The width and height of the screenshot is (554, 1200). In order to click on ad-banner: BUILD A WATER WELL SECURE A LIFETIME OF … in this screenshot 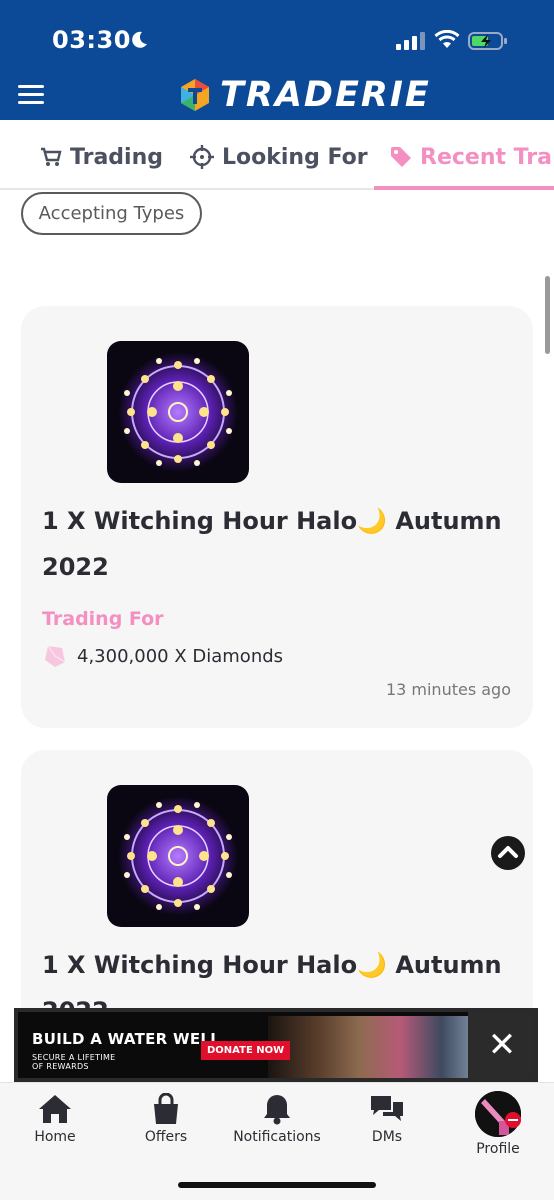, I will do `click(276, 1045)`.